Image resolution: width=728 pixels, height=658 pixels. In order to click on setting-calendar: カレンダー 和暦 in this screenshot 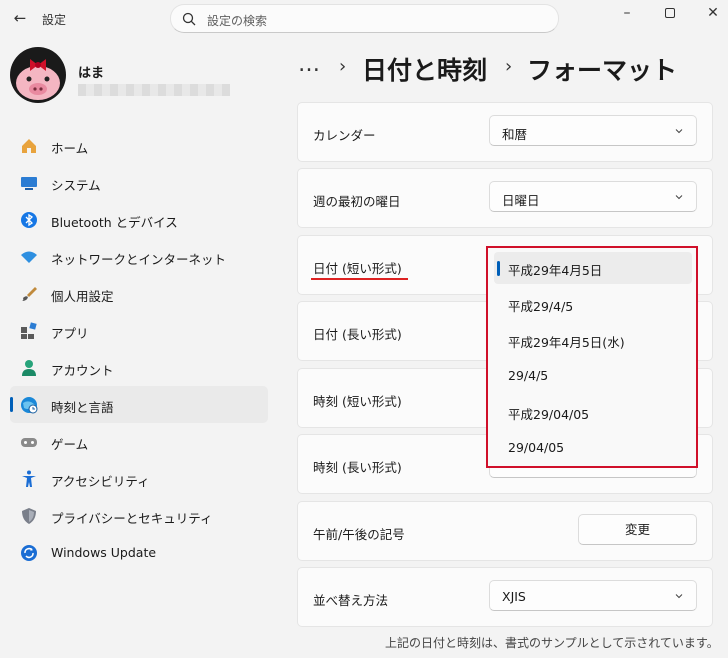, I will do `click(505, 132)`.